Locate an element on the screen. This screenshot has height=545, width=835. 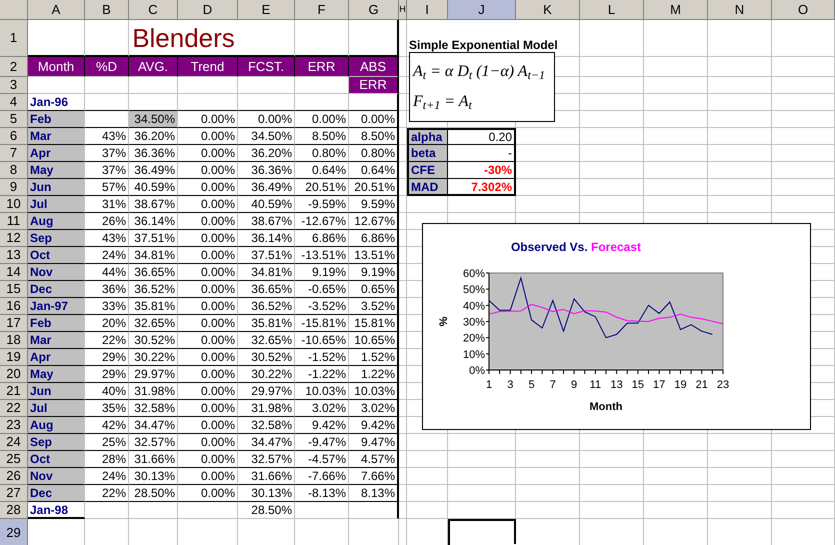
row-header: 20 is located at coordinates (14, 374).